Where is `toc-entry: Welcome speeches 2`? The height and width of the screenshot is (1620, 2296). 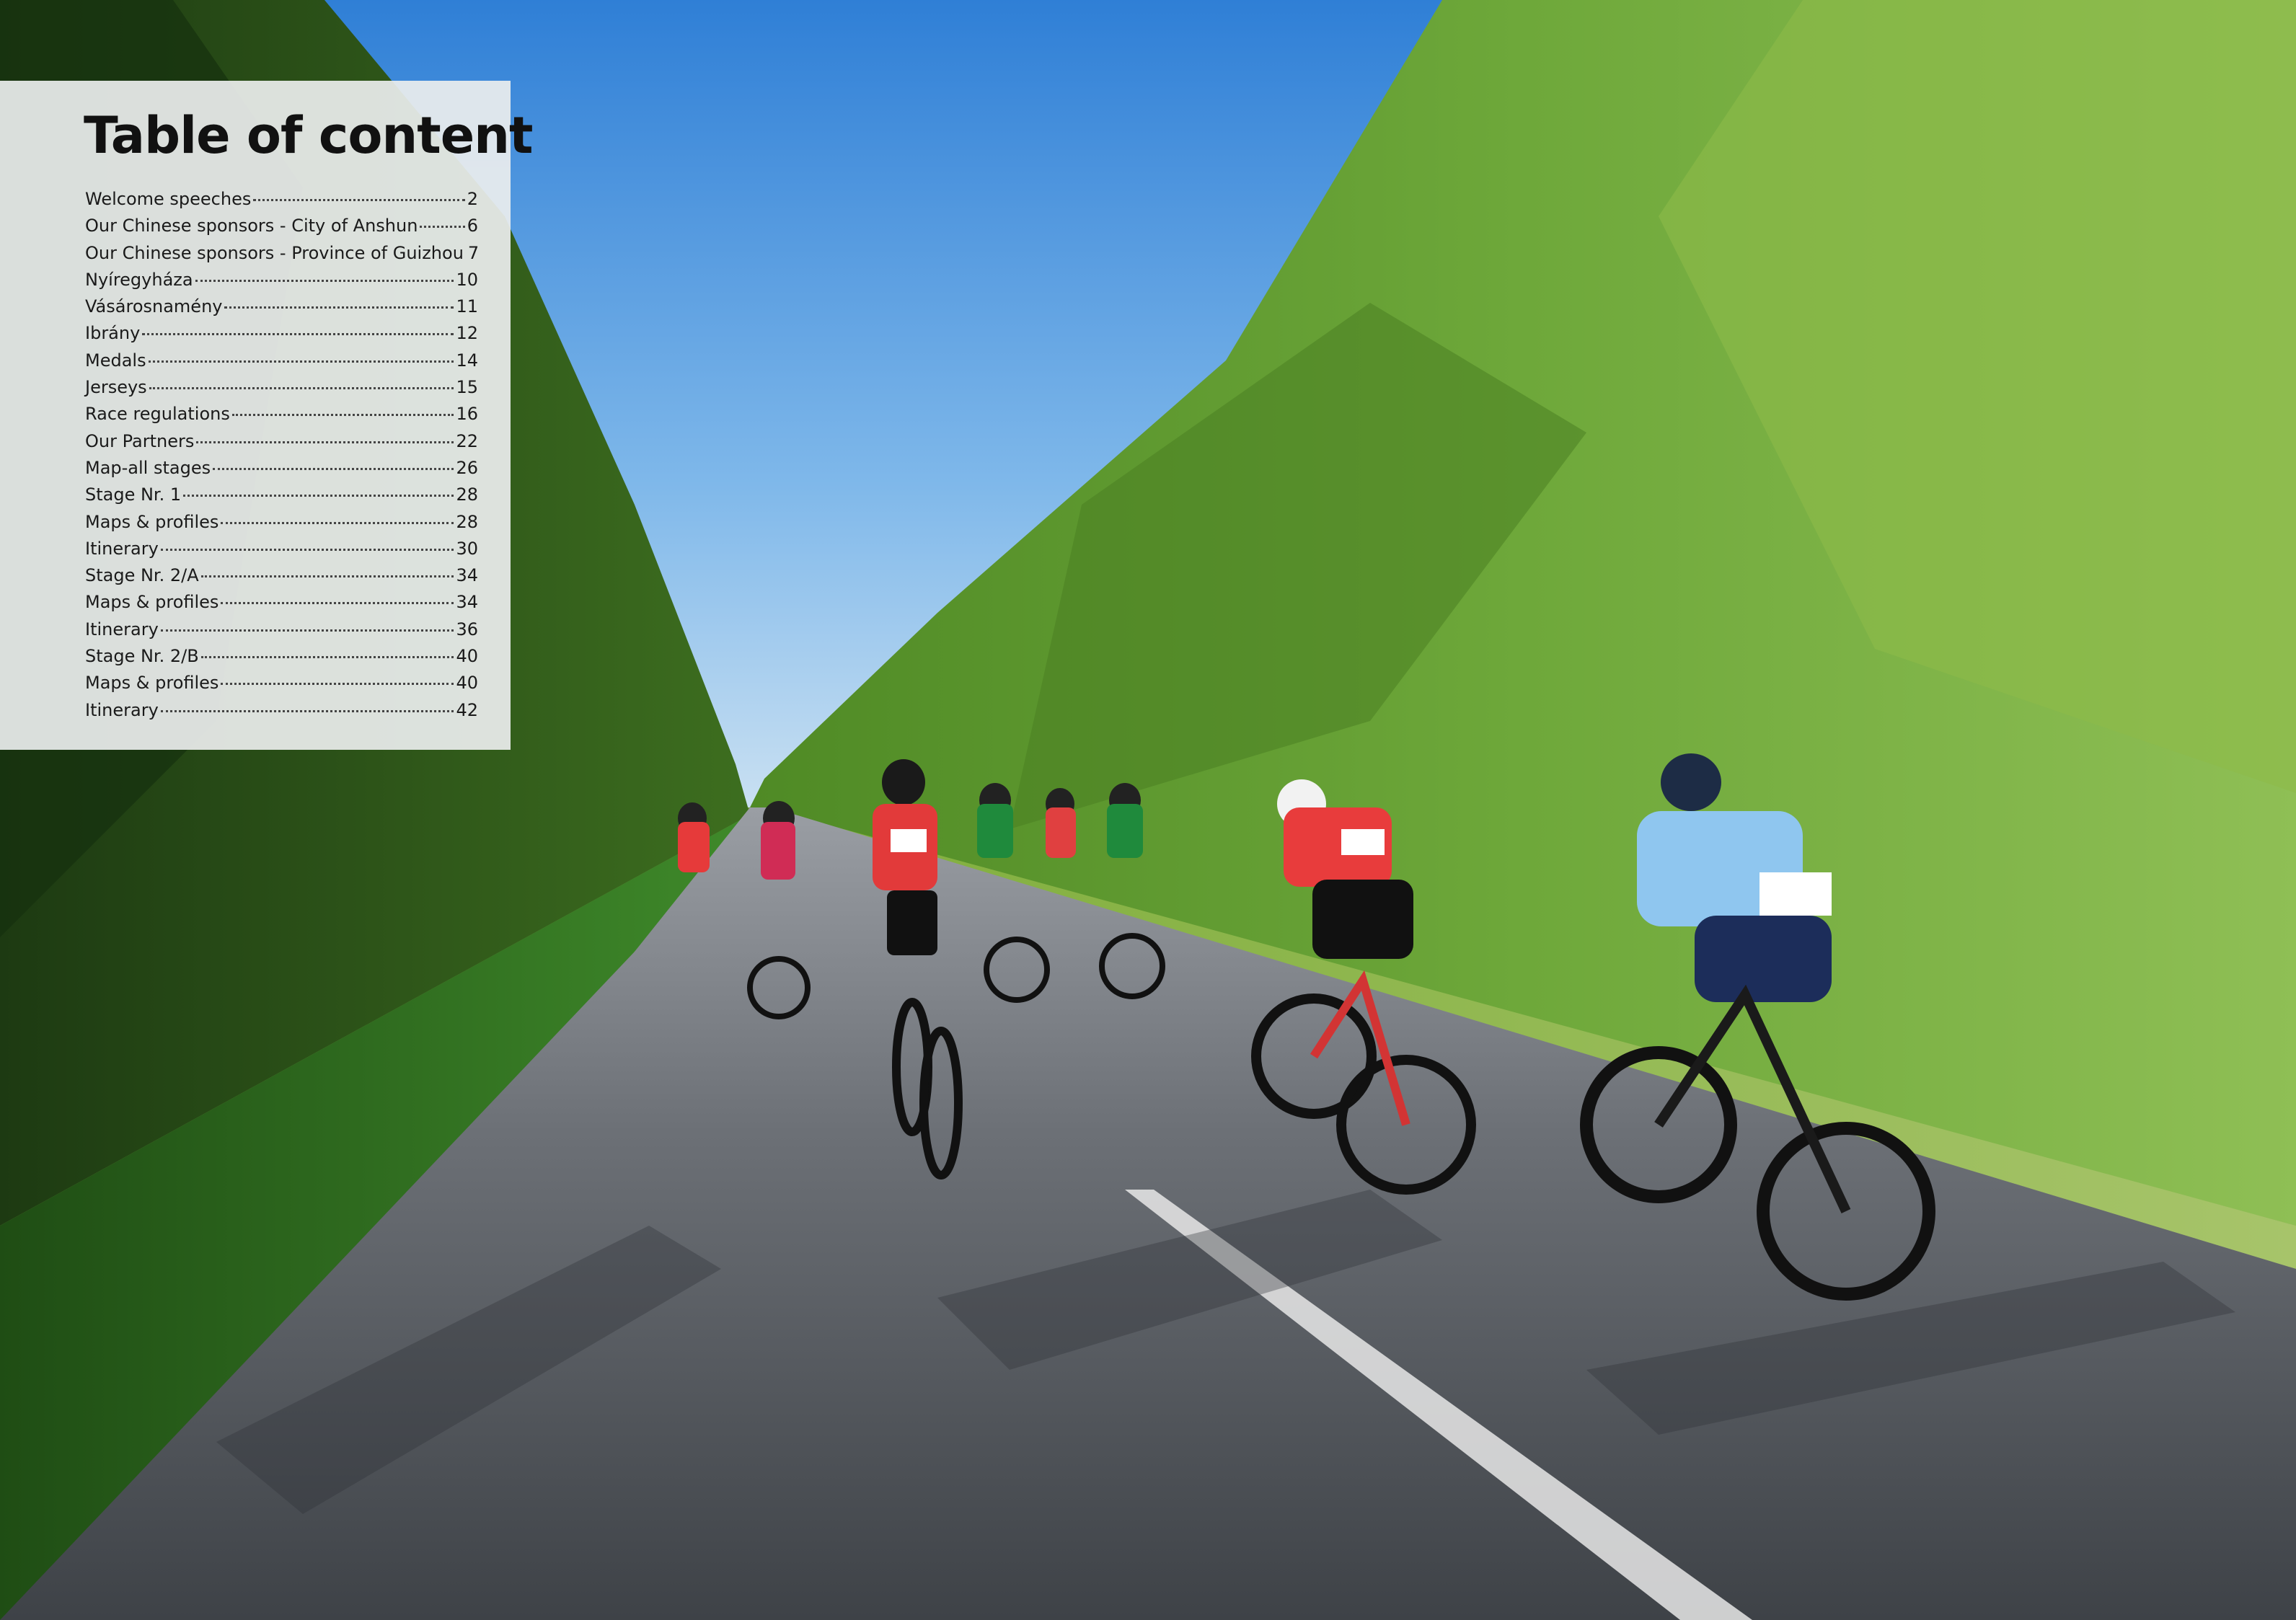 toc-entry: Welcome speeches 2 is located at coordinates (281, 202).